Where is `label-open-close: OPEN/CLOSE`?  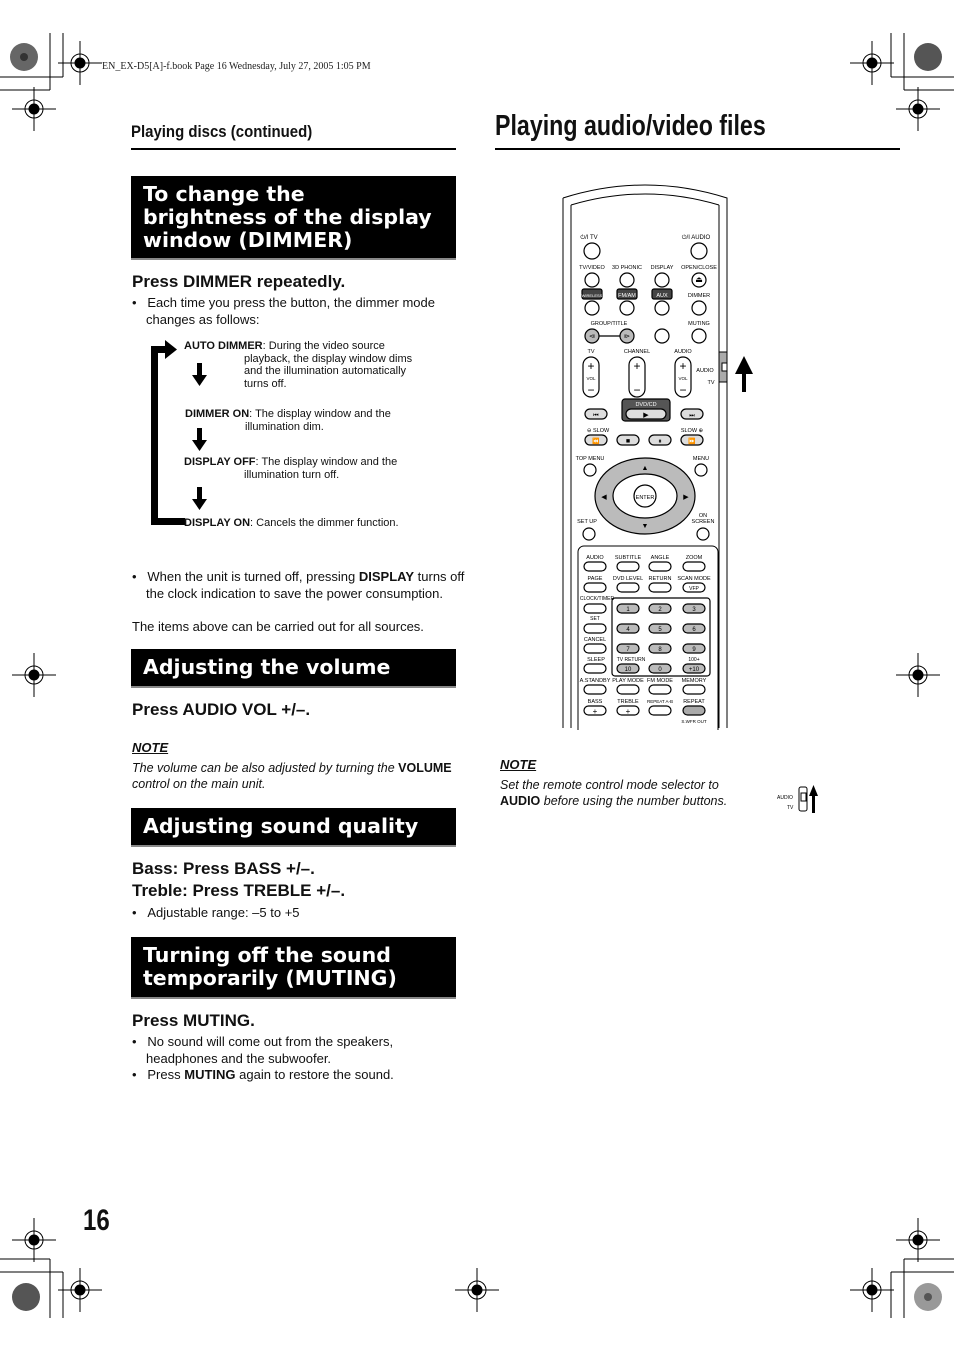
label-open-close: OPEN/CLOSE is located at coordinates (699, 268).